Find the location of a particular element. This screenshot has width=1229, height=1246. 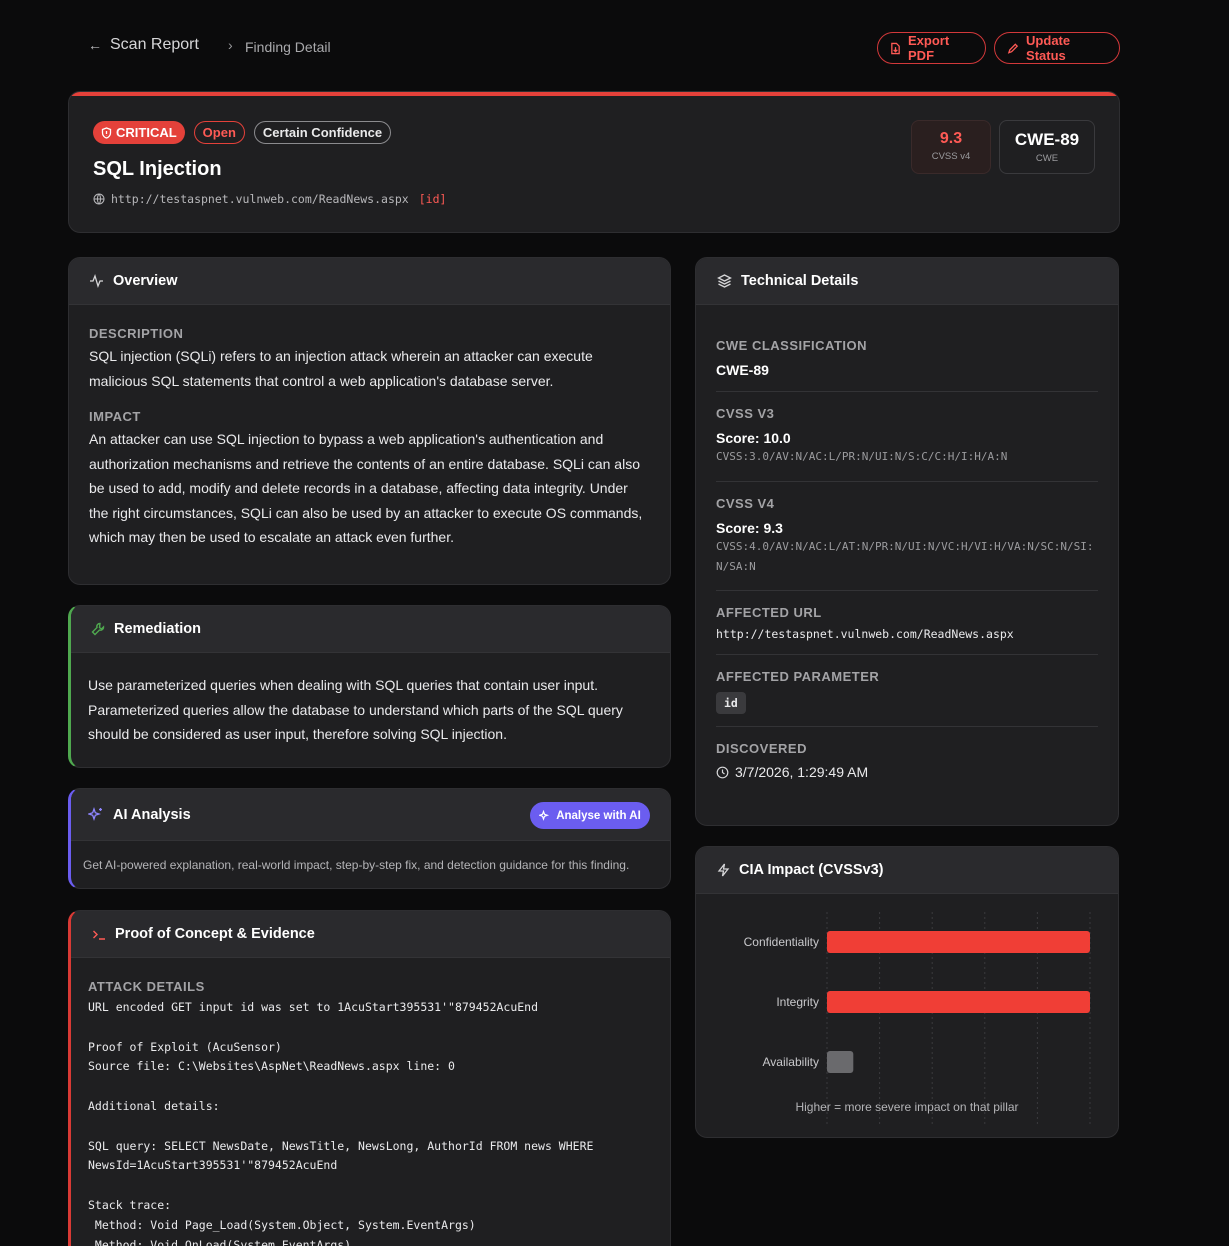

back-to-scan-report: ← Scan Report is located at coordinates (143, 45).